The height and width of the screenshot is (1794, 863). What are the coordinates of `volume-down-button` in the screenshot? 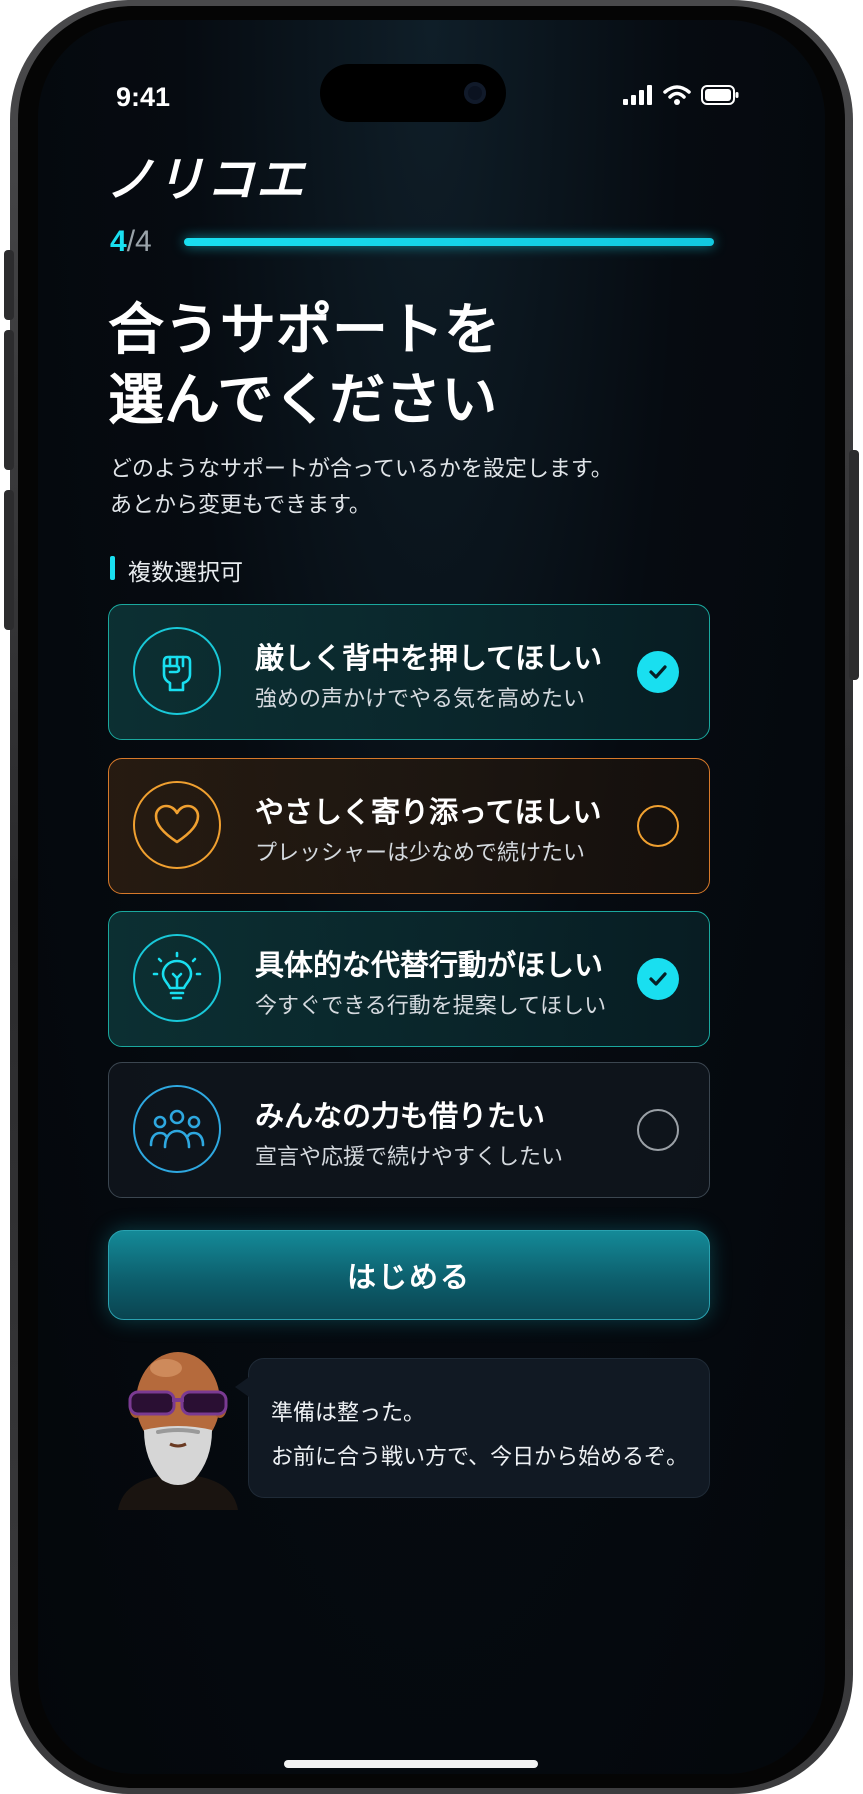 It's located at (9, 560).